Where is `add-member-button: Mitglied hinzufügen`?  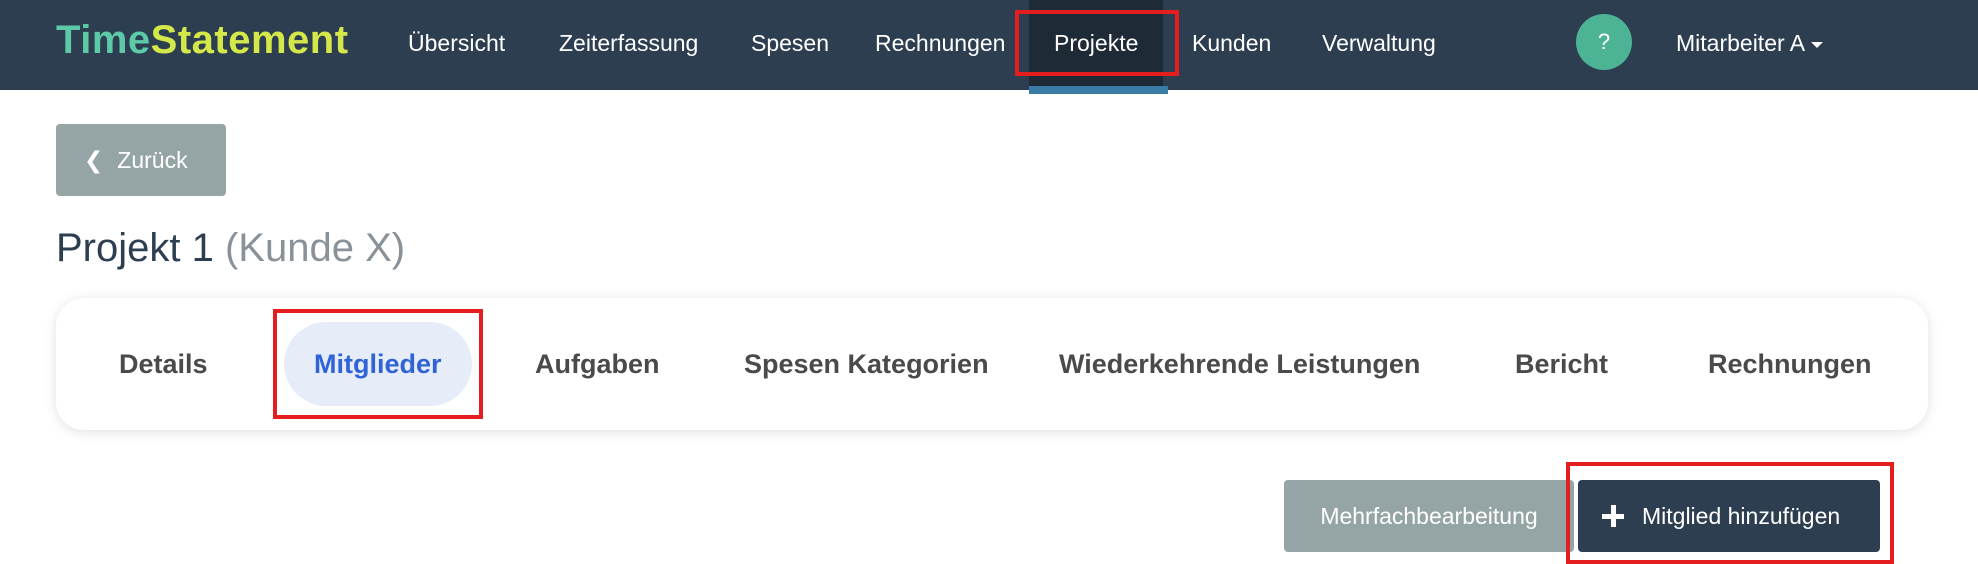
add-member-button: Mitglied hinzufügen is located at coordinates (1729, 516).